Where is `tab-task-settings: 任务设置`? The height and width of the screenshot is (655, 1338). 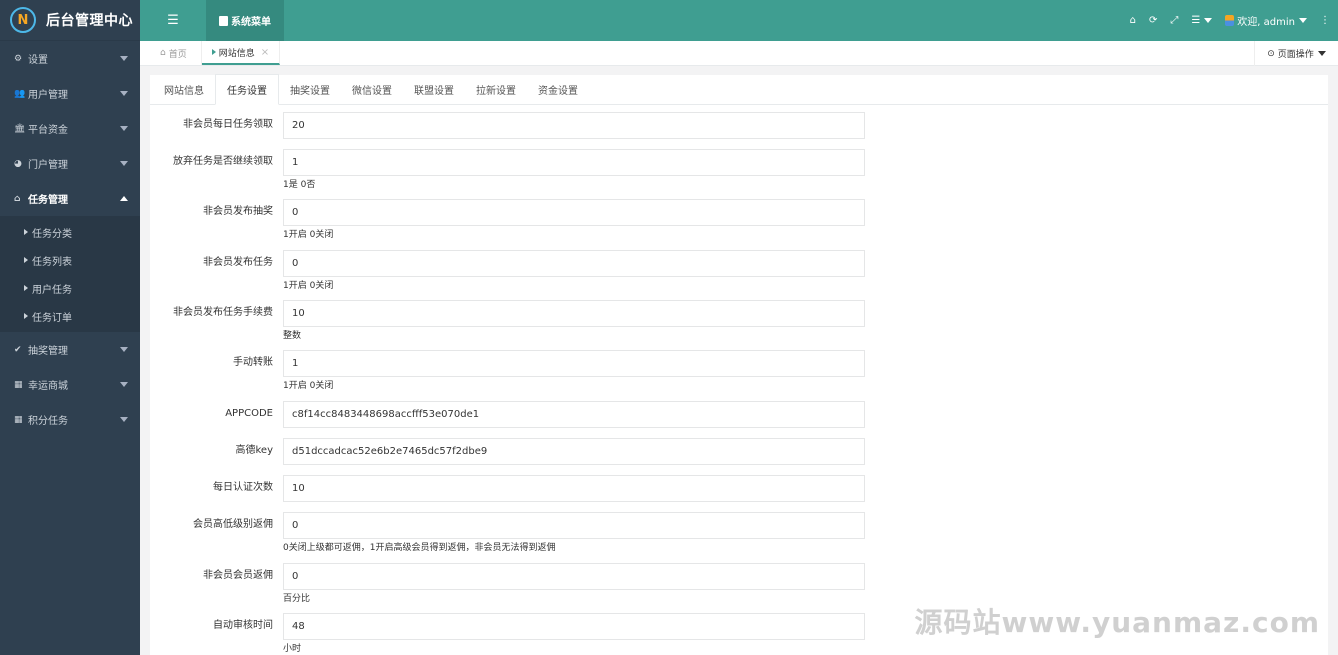
tab-task-settings: 任务设置 is located at coordinates (247, 89).